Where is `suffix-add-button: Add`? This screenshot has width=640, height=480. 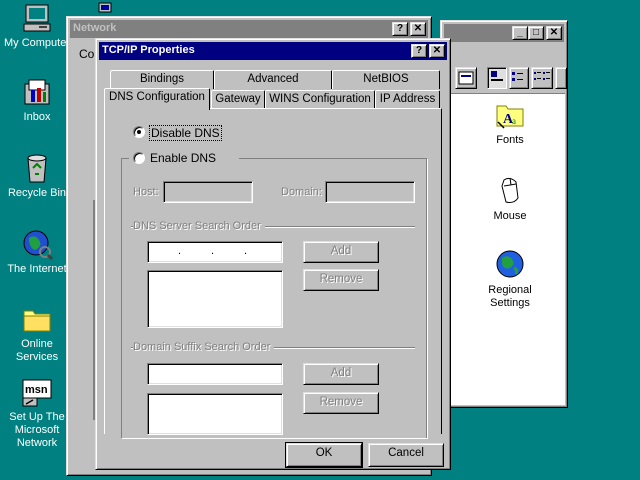 suffix-add-button: Add is located at coordinates (341, 374).